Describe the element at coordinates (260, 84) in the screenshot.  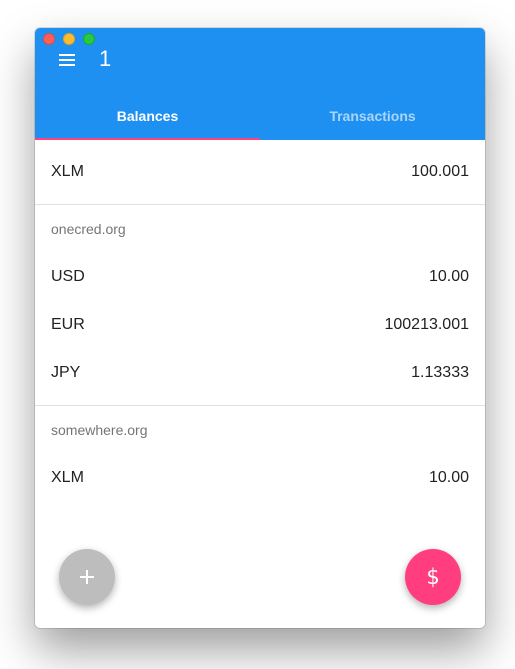
I see `app-bar: 1 Balances Transactions` at that location.